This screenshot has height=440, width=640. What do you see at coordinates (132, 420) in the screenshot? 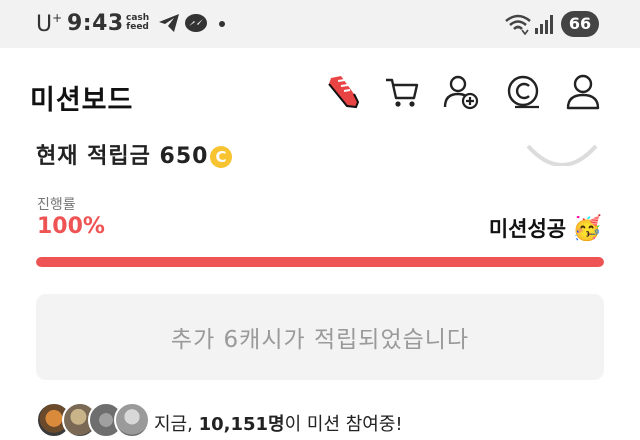
I see `avatar` at bounding box center [132, 420].